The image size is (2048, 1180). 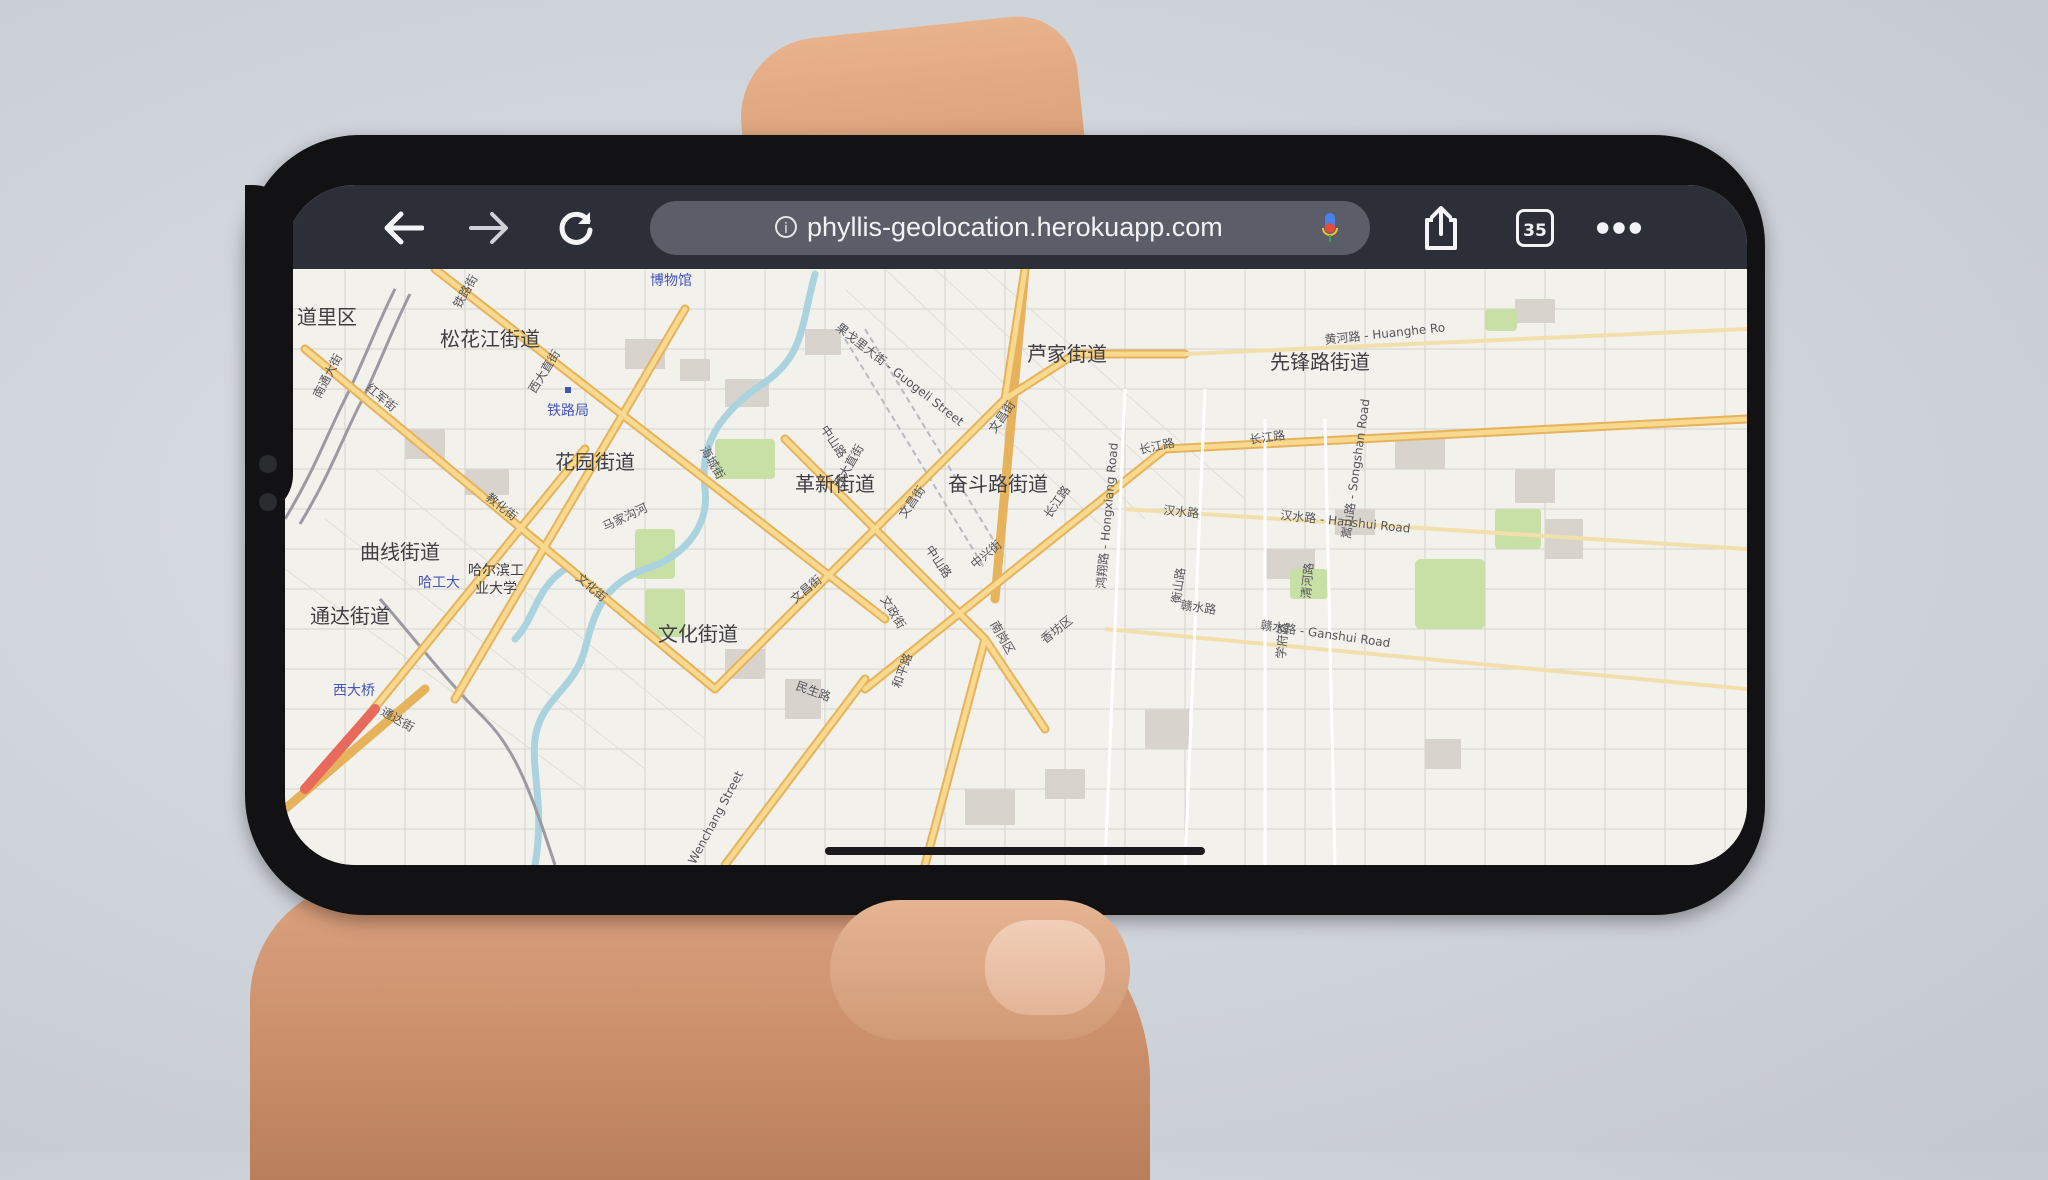 I want to click on district-label-fendoulu: 奋斗路街道, so click(x=998, y=484).